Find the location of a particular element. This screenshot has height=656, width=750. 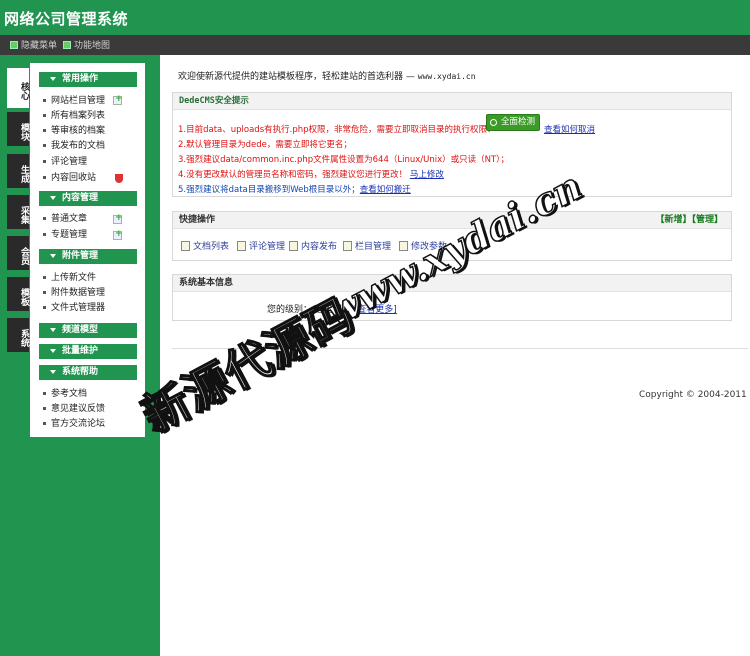

menu-item-forum: 官方交流论坛 is located at coordinates (74, 424).